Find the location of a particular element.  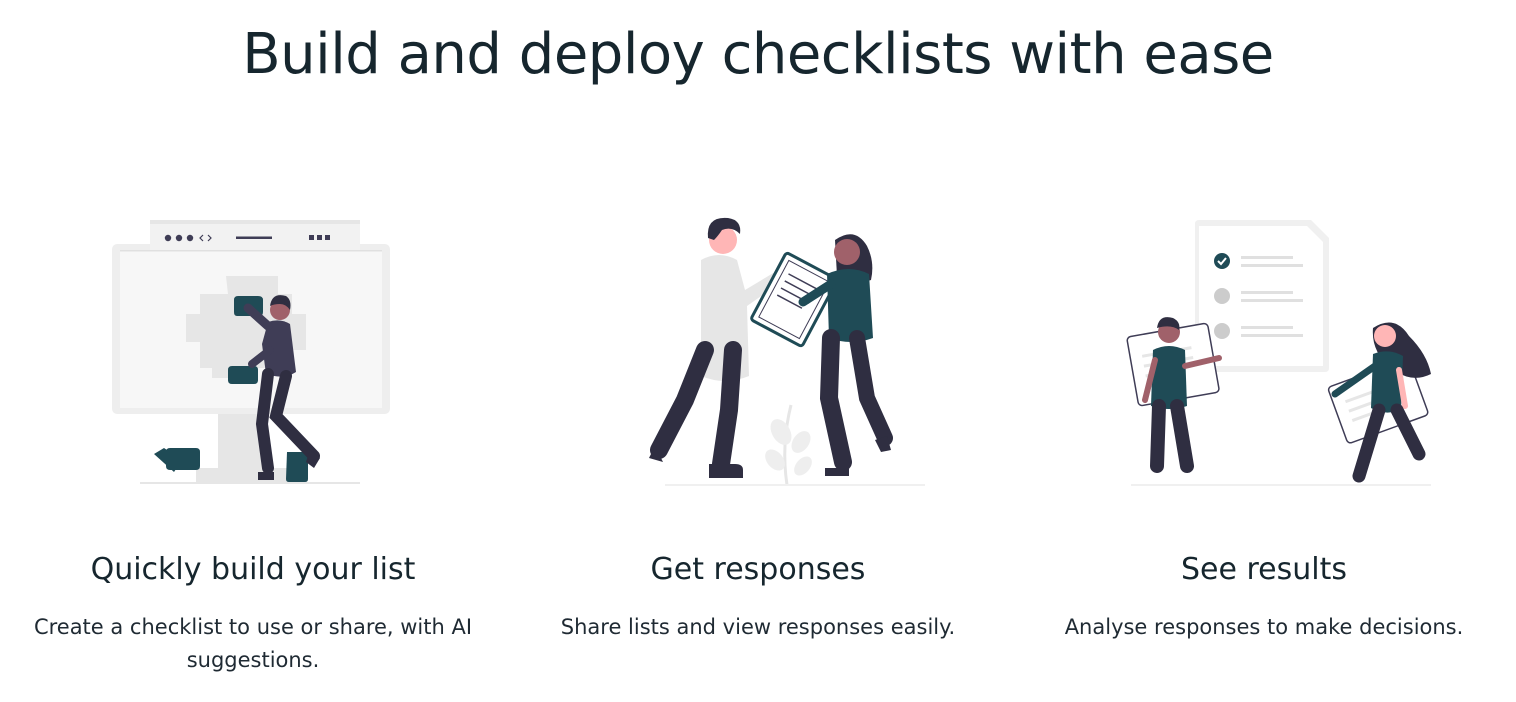

feature-description: Share lists and view responses easily. is located at coordinates (758, 627).